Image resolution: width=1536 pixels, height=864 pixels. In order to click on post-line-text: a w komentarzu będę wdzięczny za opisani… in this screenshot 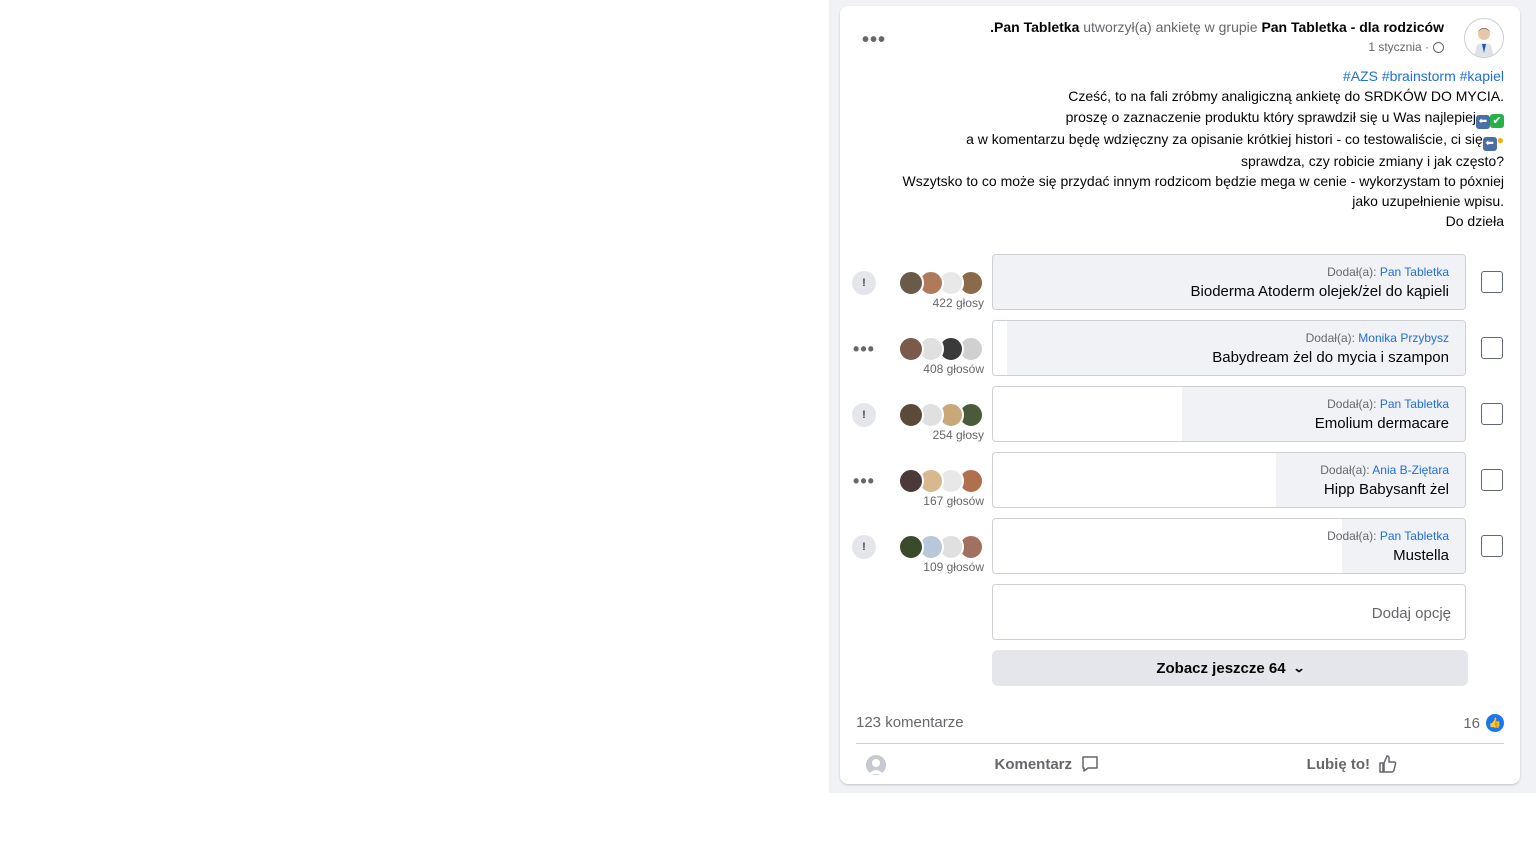, I will do `click(1224, 138)`.